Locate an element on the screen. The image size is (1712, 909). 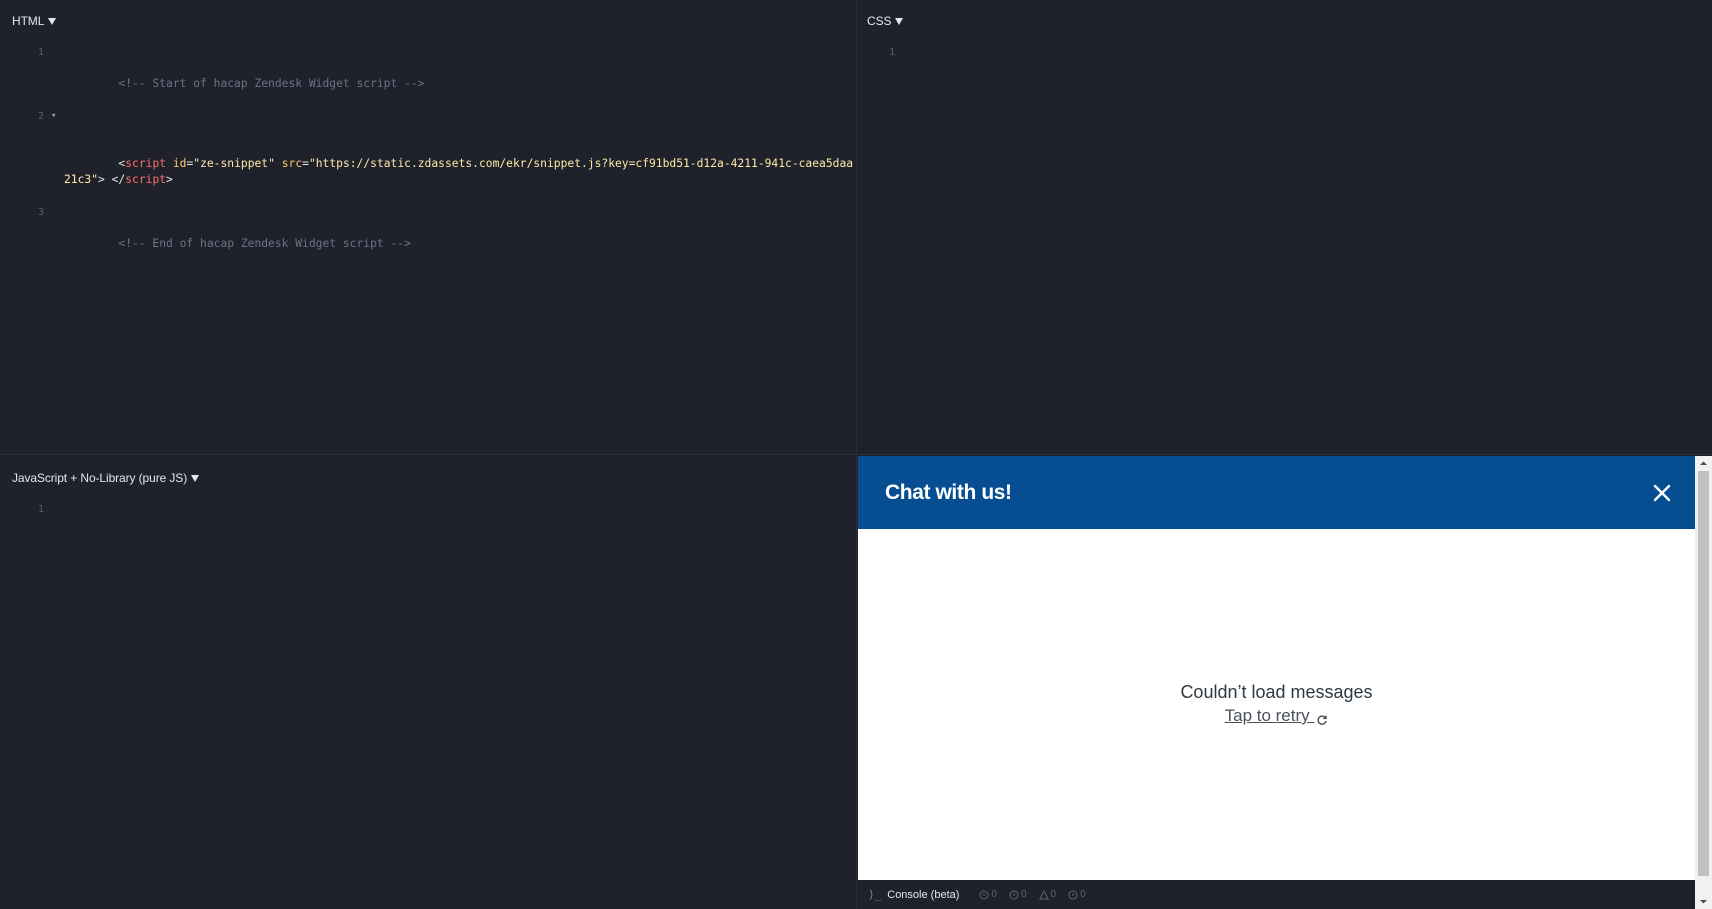
vertical-scrollbar is located at coordinates (1703, 682).